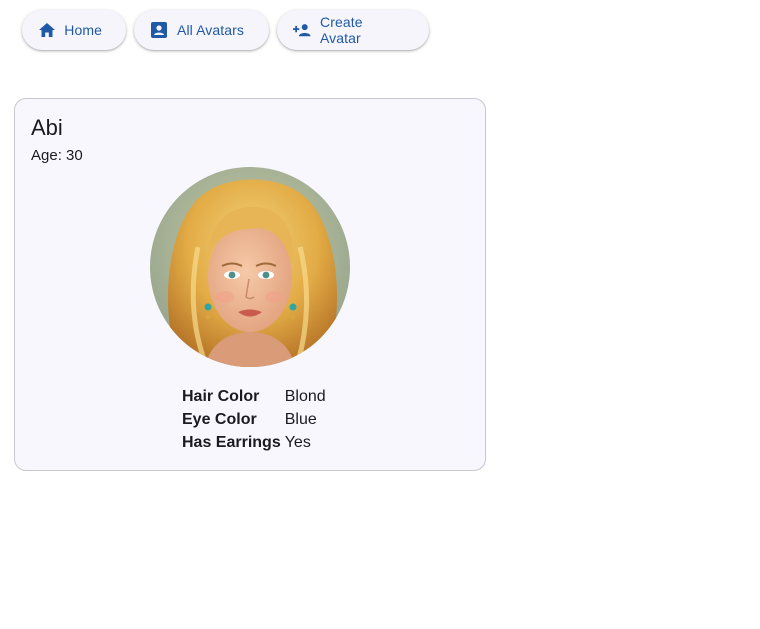  What do you see at coordinates (297, 442) in the screenshot?
I see `attribute-value: Yes` at bounding box center [297, 442].